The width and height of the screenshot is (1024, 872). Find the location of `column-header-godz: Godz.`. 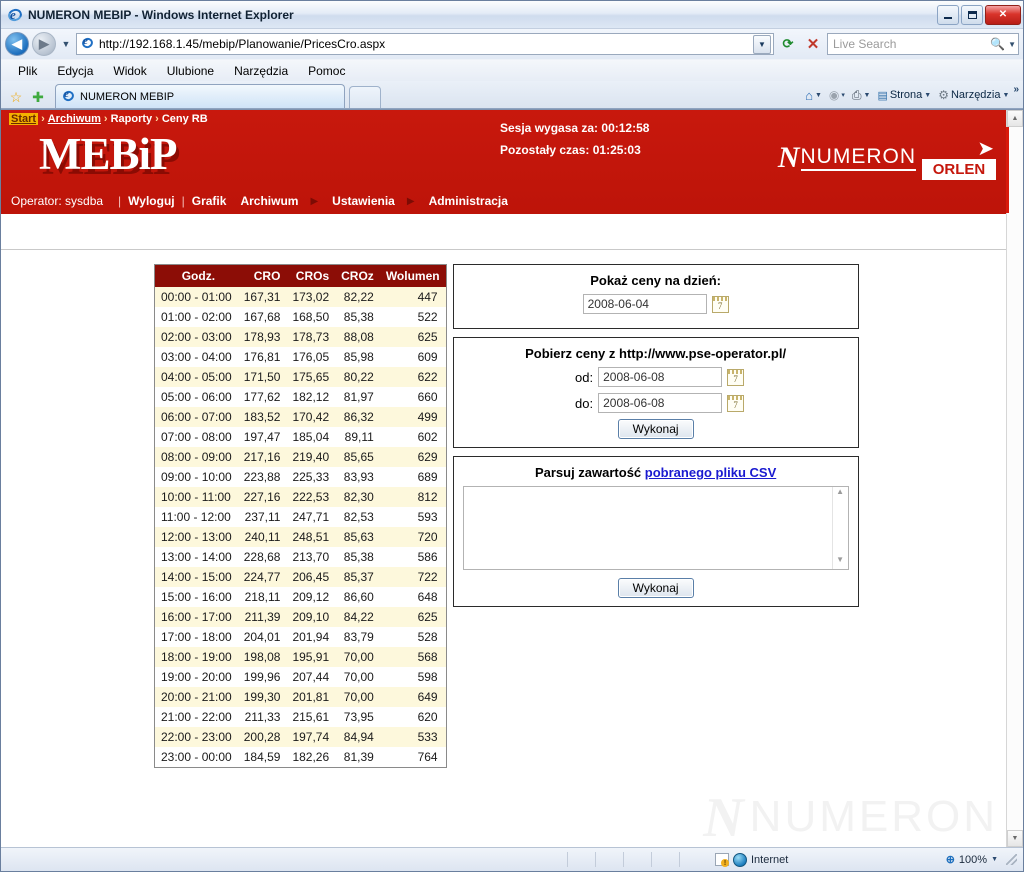

column-header-godz: Godz. is located at coordinates (196, 275).